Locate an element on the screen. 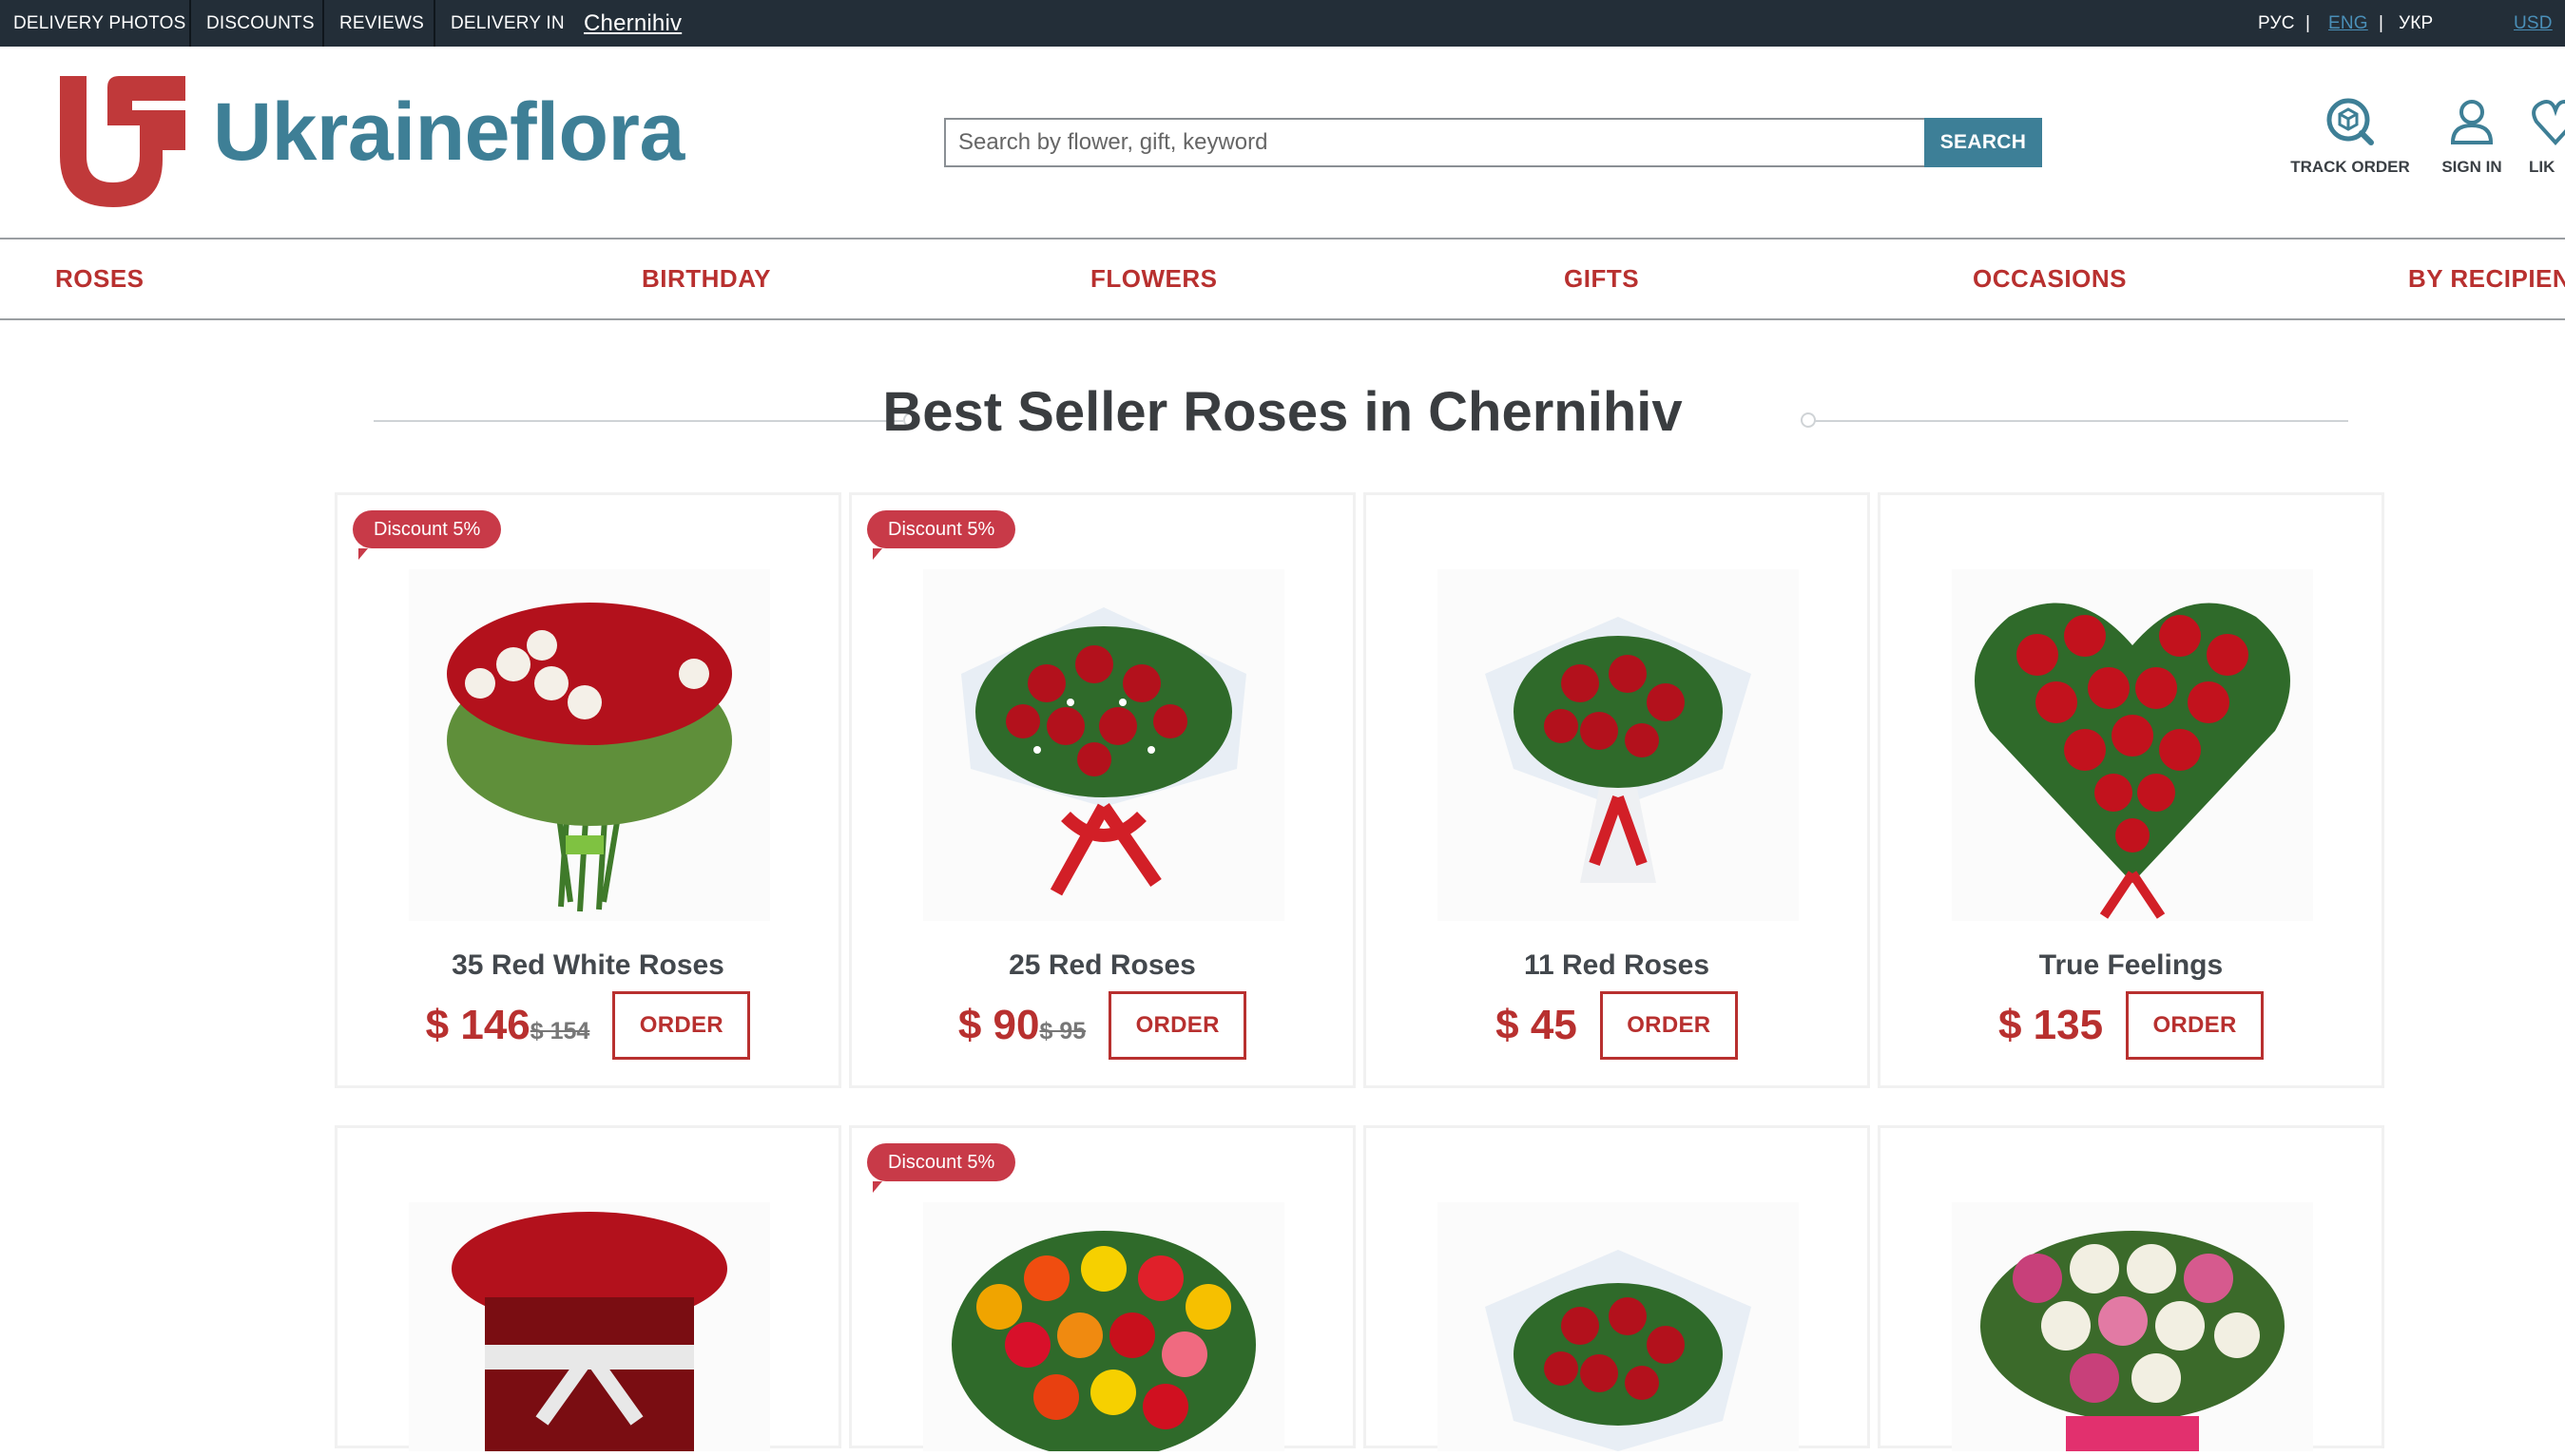  price-row: $ 45 ORDER is located at coordinates (1616, 1025).